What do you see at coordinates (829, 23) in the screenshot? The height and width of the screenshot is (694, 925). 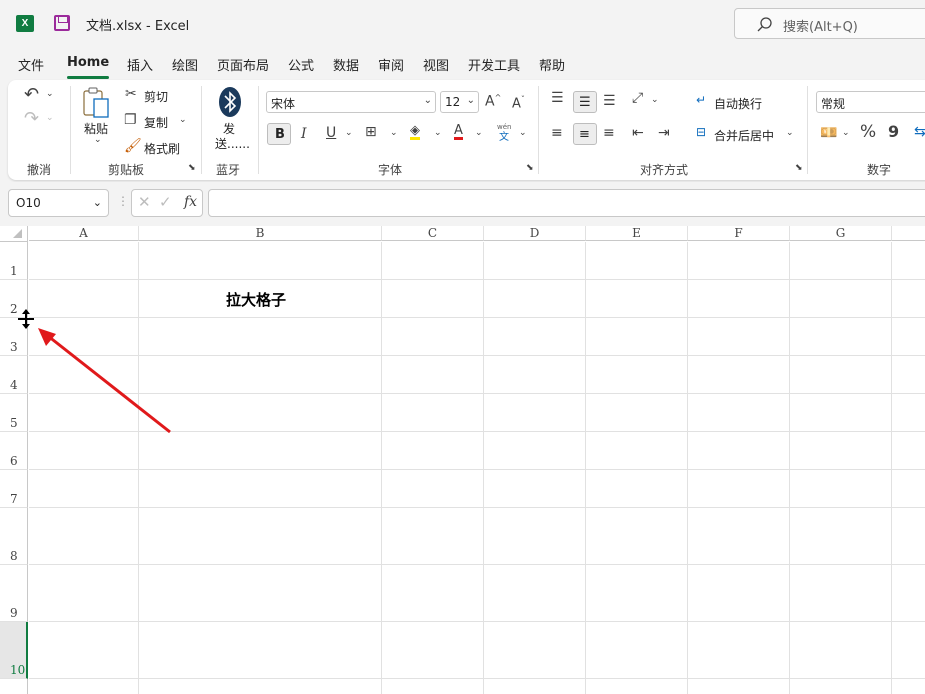 I see `search-box: 搜索(Alt+Q)` at bounding box center [829, 23].